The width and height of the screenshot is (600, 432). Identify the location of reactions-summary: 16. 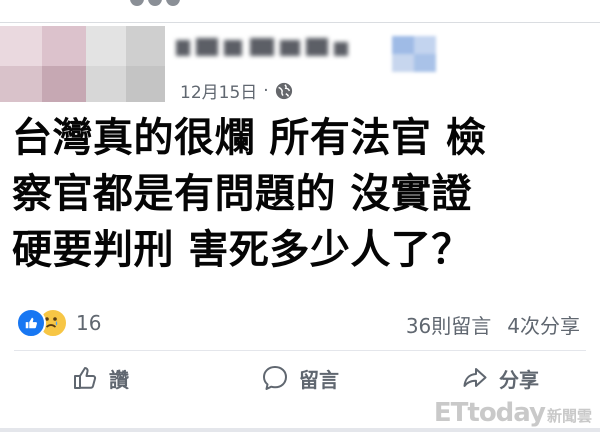
(58, 323).